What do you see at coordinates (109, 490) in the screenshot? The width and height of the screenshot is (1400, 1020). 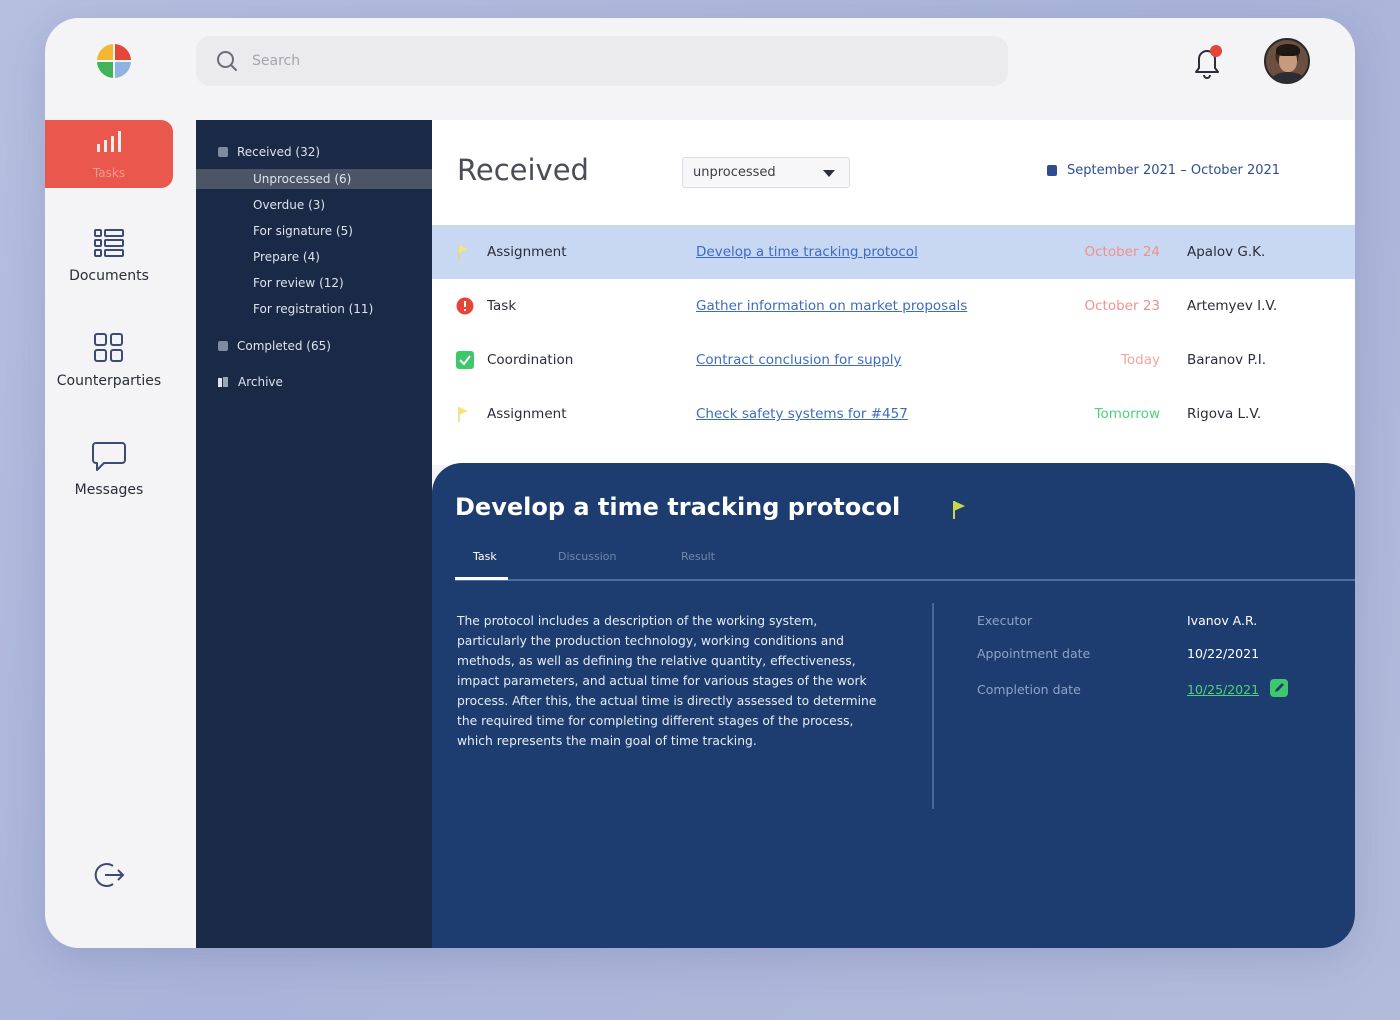 I see `nav-label-messages: Messages` at bounding box center [109, 490].